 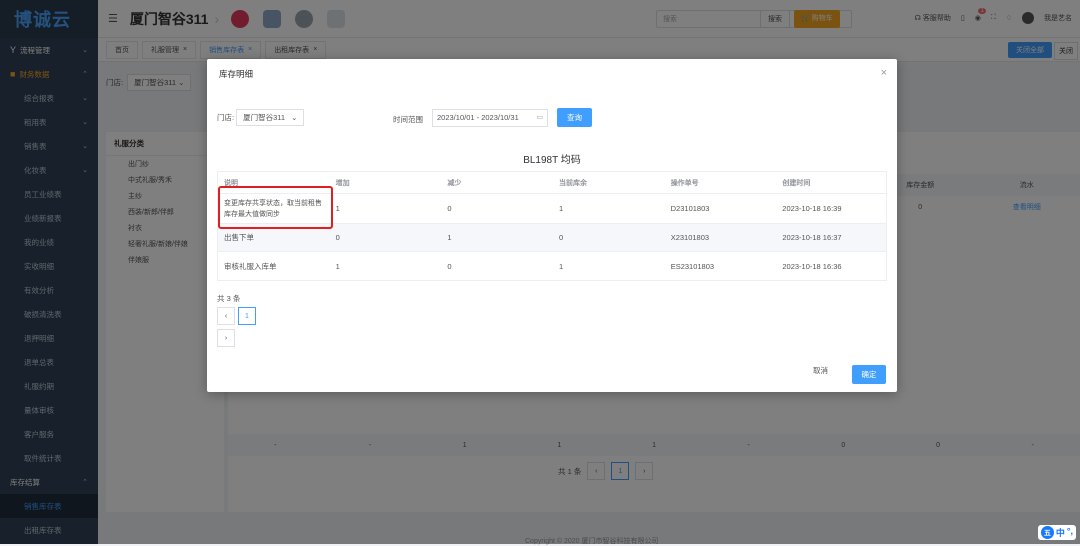 I want to click on column-header: 减少, so click(x=497, y=183).